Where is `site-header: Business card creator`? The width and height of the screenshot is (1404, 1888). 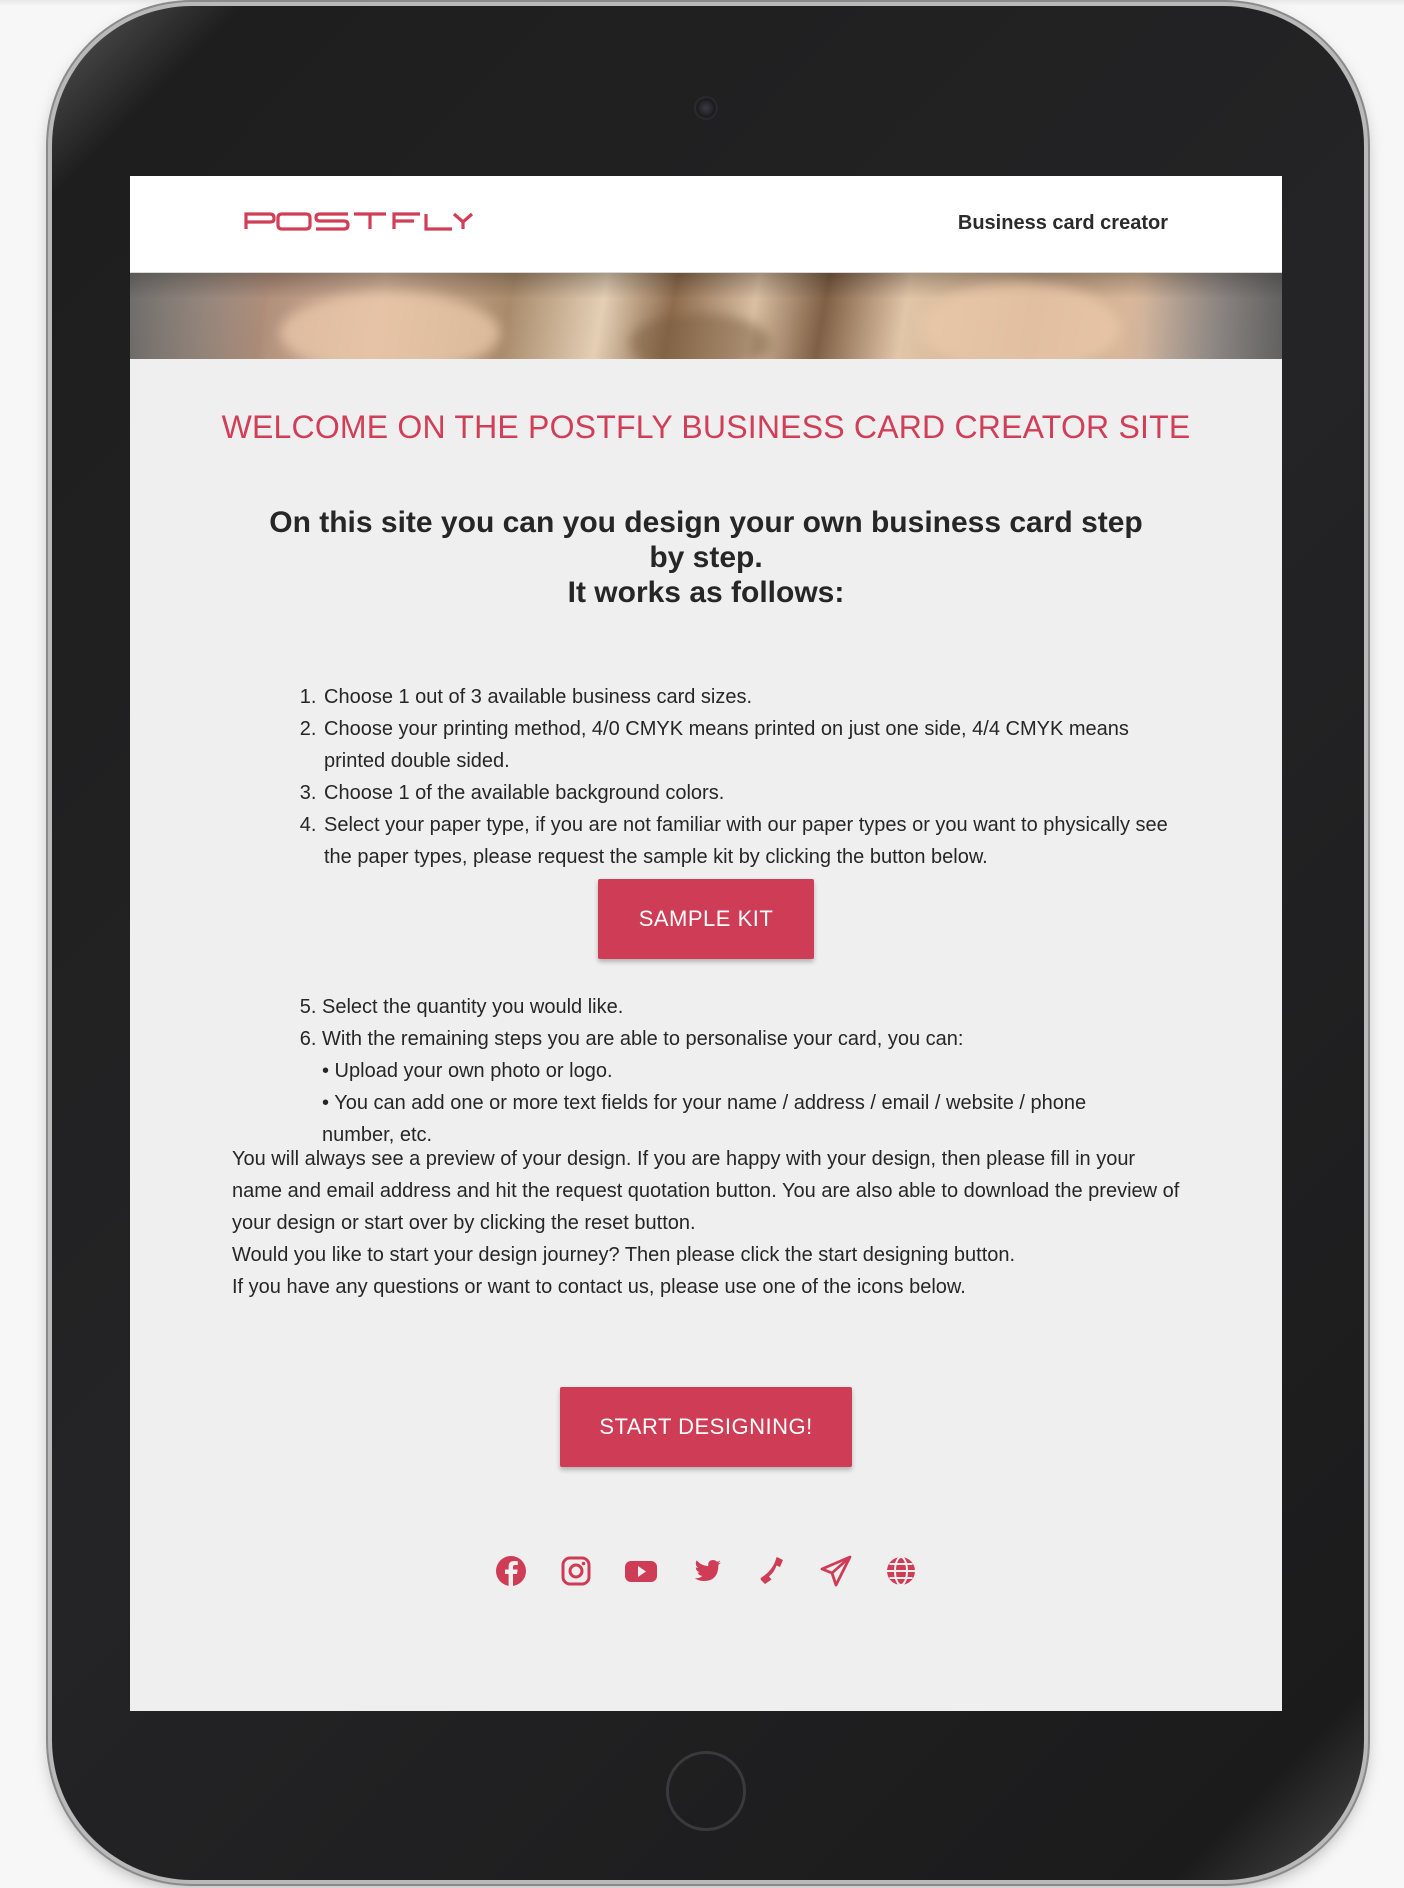
site-header: Business card creator is located at coordinates (706, 224).